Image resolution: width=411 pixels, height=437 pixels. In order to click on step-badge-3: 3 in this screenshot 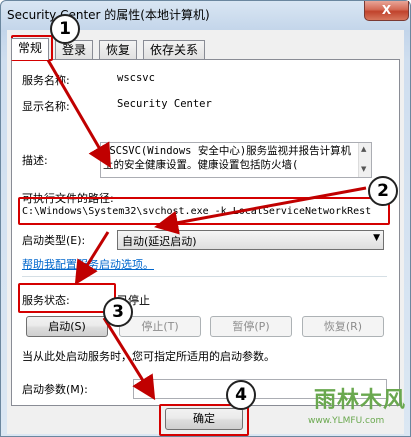, I will do `click(118, 312)`.